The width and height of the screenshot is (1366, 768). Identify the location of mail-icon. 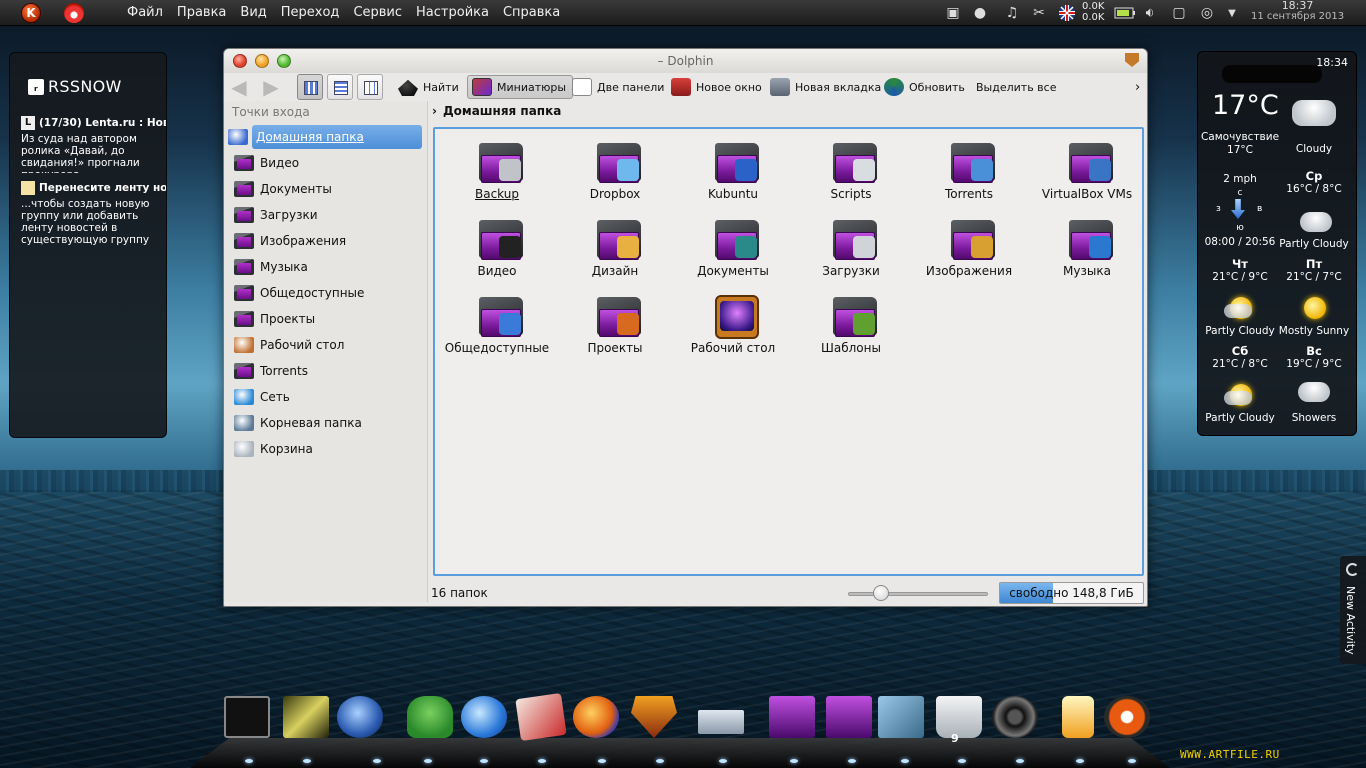
(541, 717).